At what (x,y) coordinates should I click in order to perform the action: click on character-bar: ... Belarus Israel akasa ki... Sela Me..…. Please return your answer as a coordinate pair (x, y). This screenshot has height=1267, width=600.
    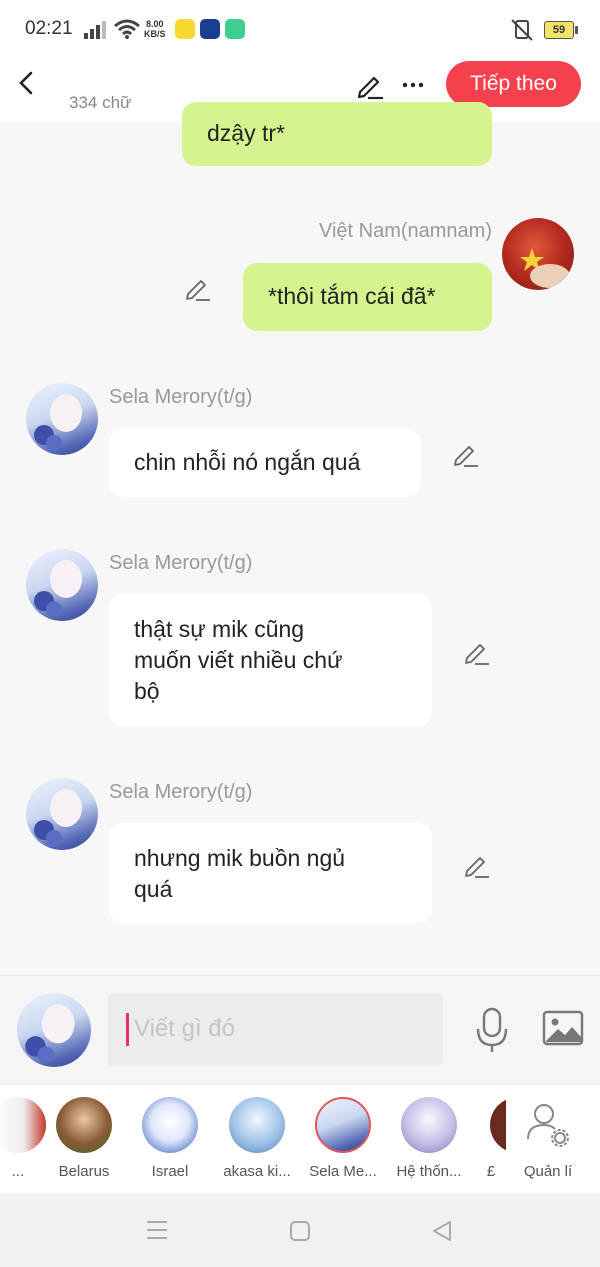
    Looking at the image, I should click on (300, 1138).